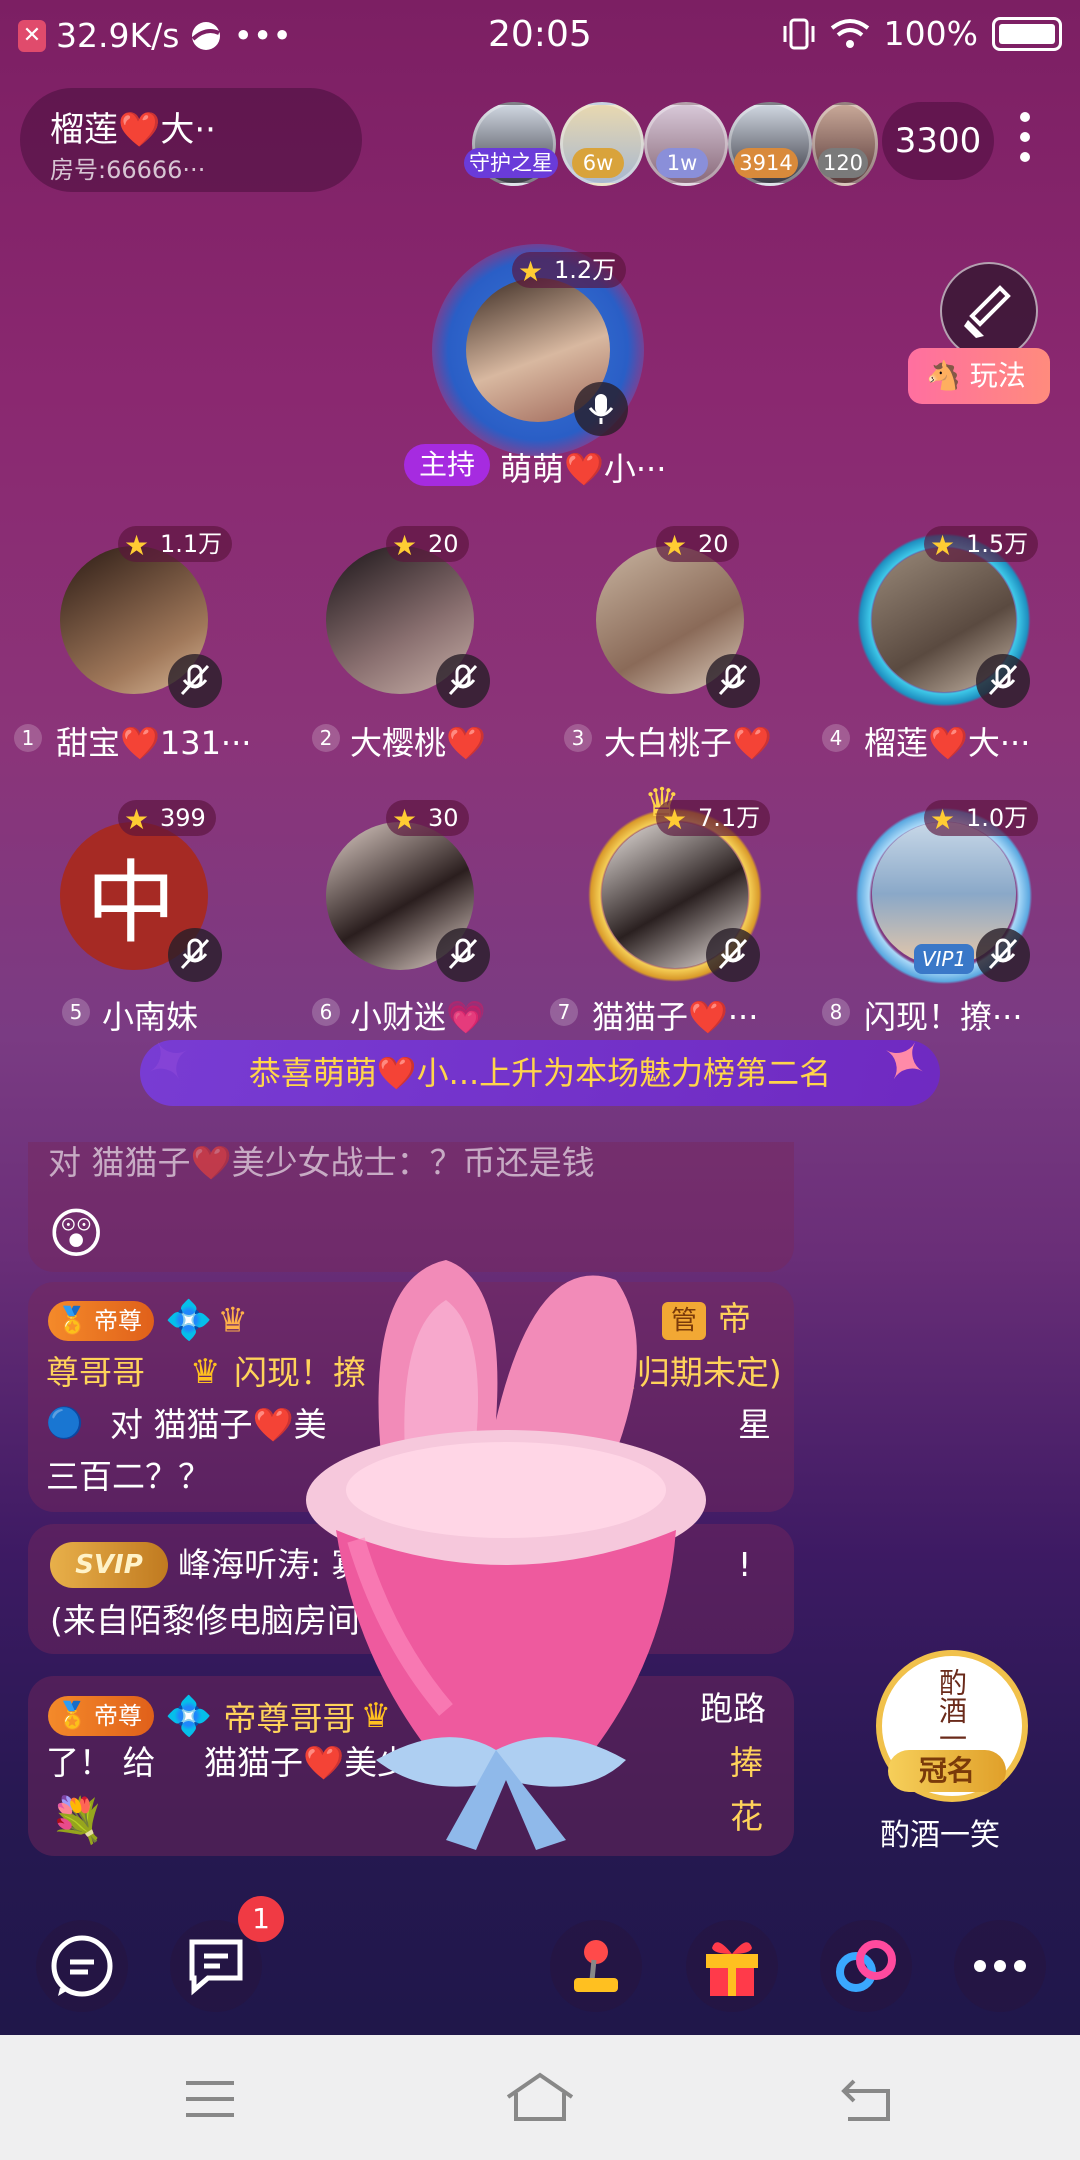 Image resolution: width=1080 pixels, height=2160 pixels. Describe the element at coordinates (1026, 142) in the screenshot. I see `more-menu-icon` at that location.